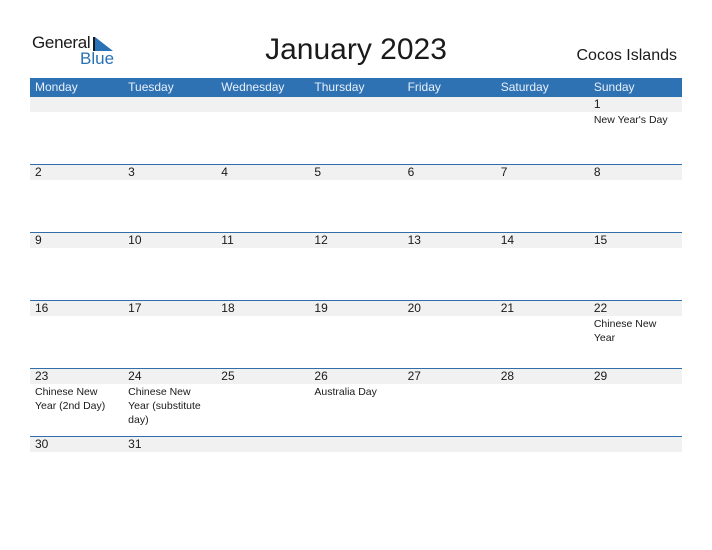 This screenshot has width=712, height=550. What do you see at coordinates (339, 87) in the screenshot?
I see `weekday-thursday: Thursday` at bounding box center [339, 87].